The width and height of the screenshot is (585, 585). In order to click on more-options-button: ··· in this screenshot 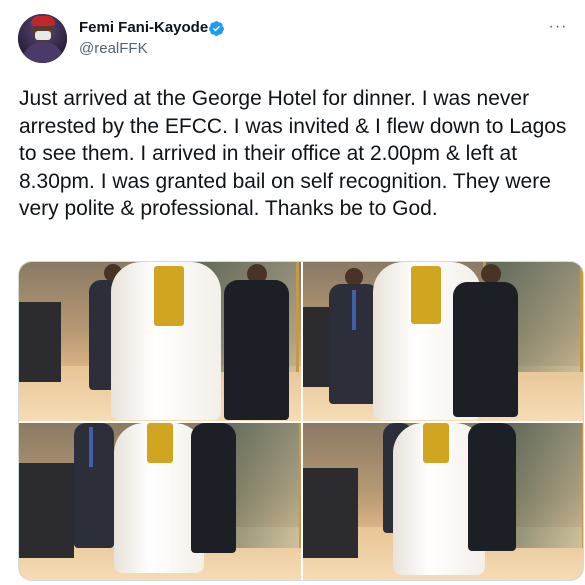, I will do `click(558, 27)`.